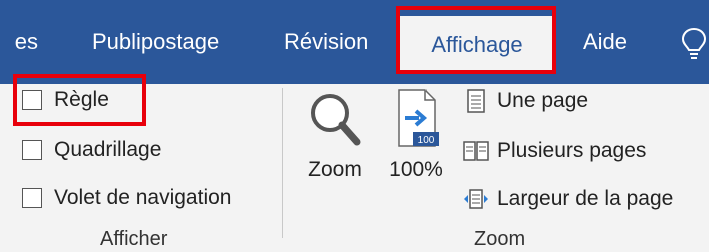  I want to click on zoom-button-label: Zoom, so click(335, 169).